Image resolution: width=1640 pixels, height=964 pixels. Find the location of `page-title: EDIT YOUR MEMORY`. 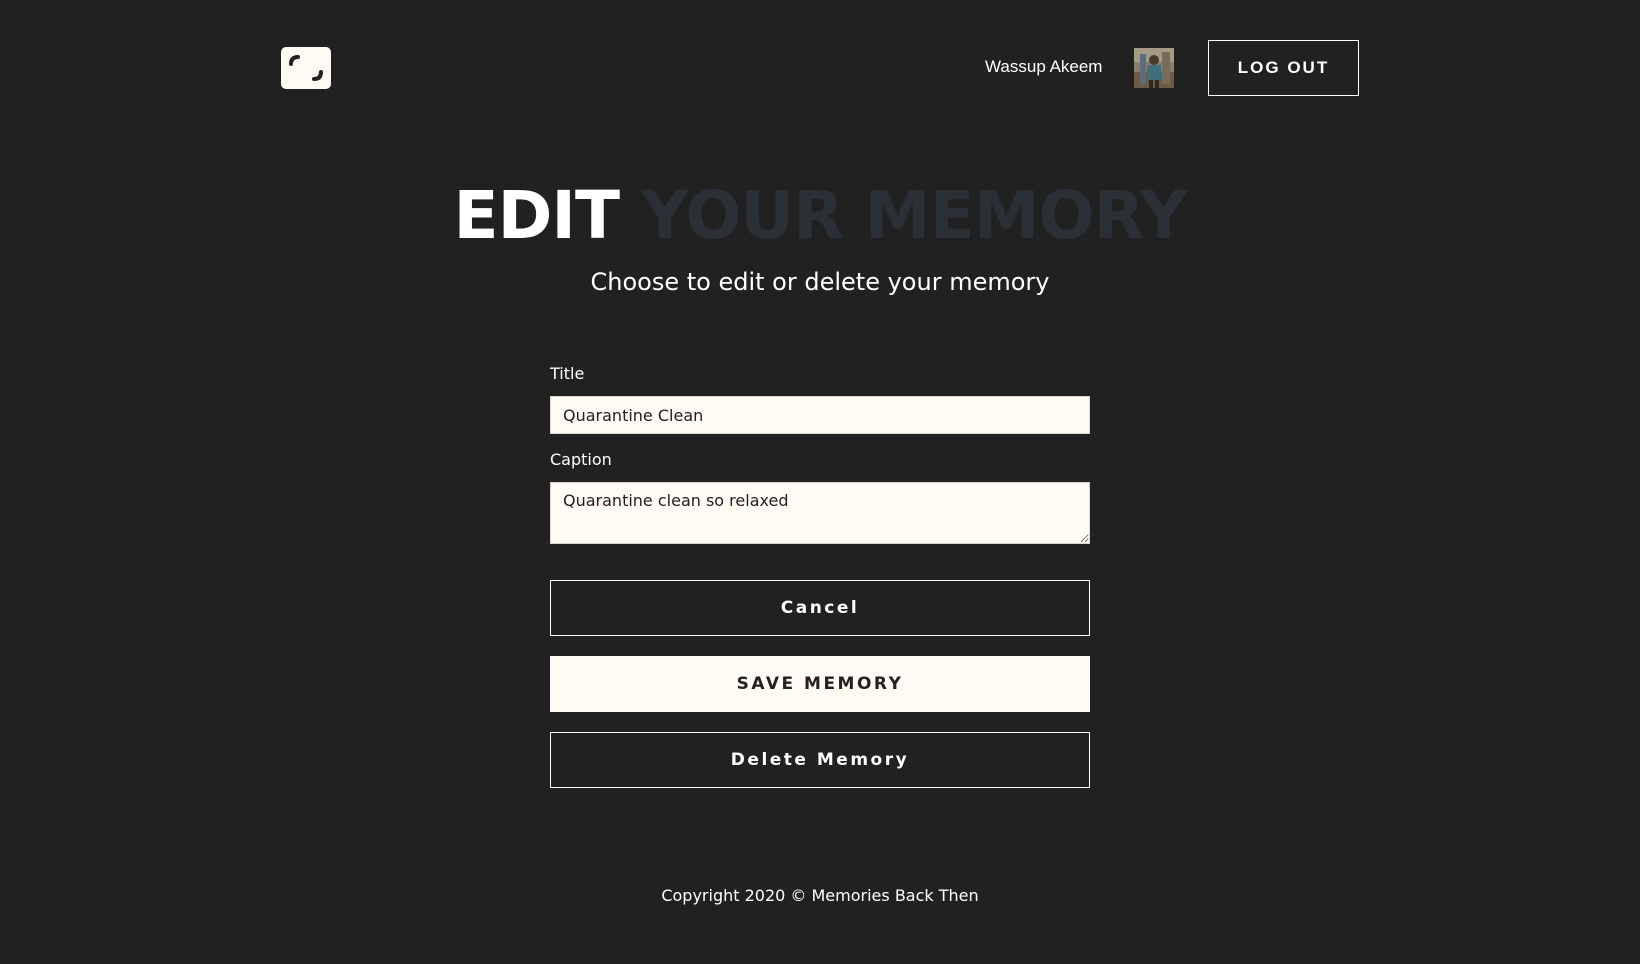

page-title: EDIT YOUR MEMORY is located at coordinates (820, 216).